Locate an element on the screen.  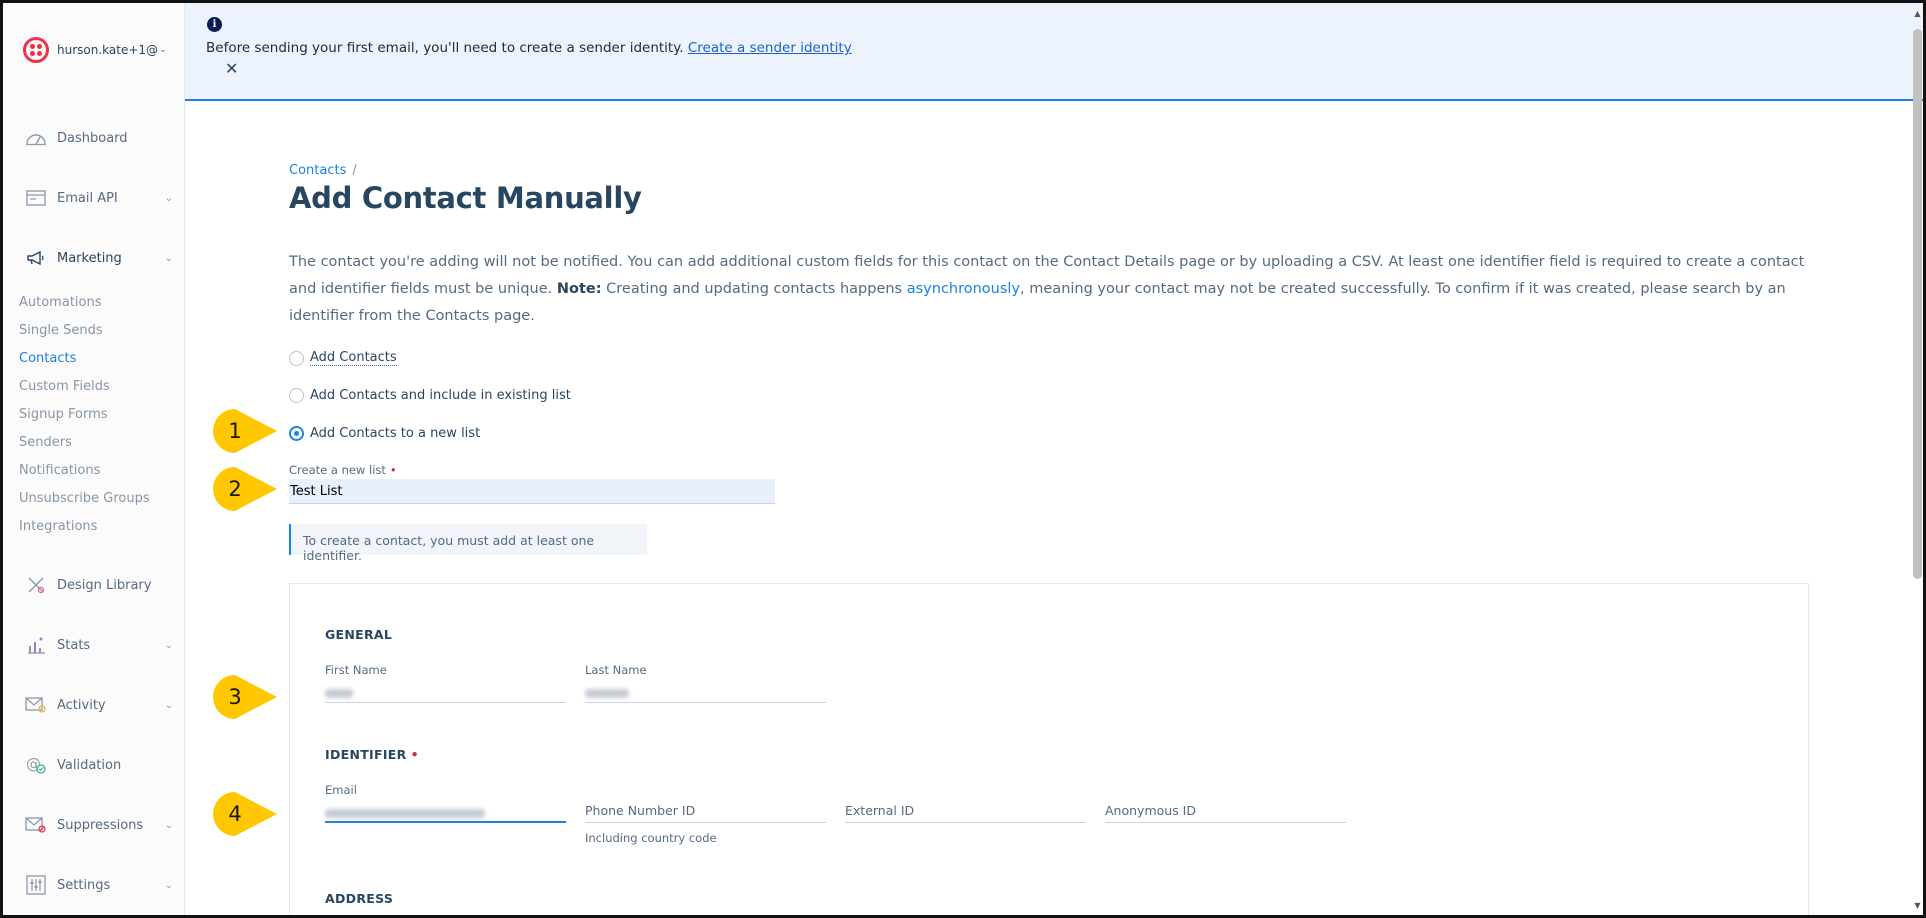
external-id-input: External ID is located at coordinates (965, 813).